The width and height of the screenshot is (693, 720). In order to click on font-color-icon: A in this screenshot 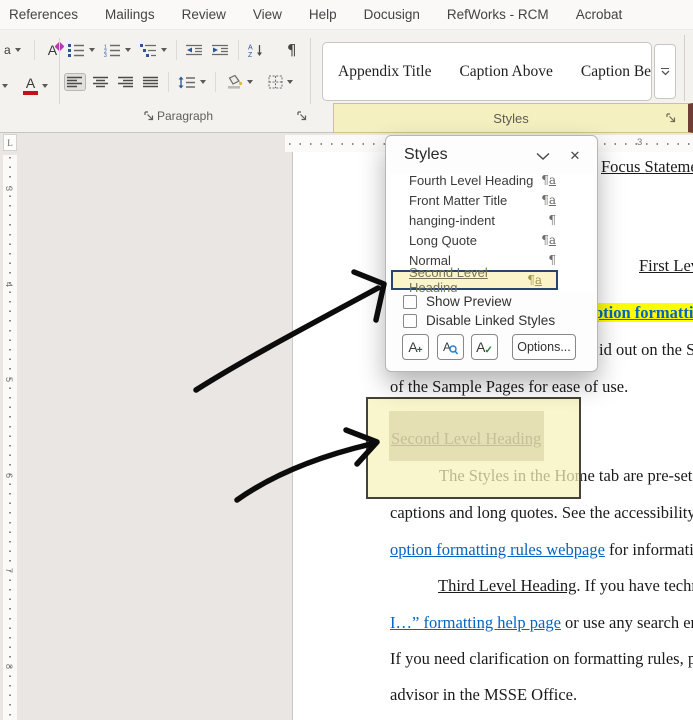, I will do `click(30, 85)`.